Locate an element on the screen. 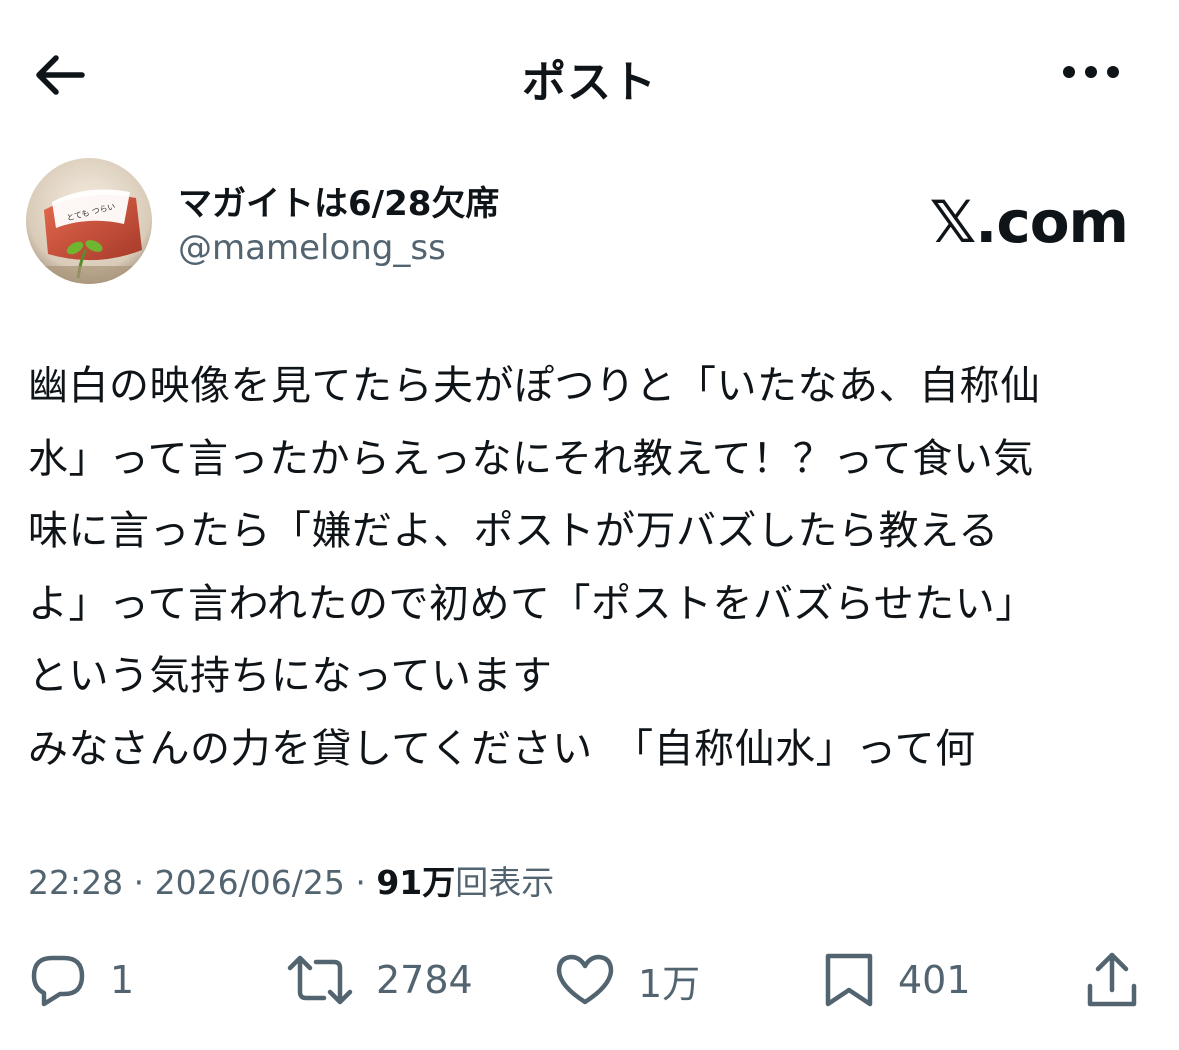 Image resolution: width=1179 pixels, height=1050 pixels. views-label: 回表示 is located at coordinates (505, 882).